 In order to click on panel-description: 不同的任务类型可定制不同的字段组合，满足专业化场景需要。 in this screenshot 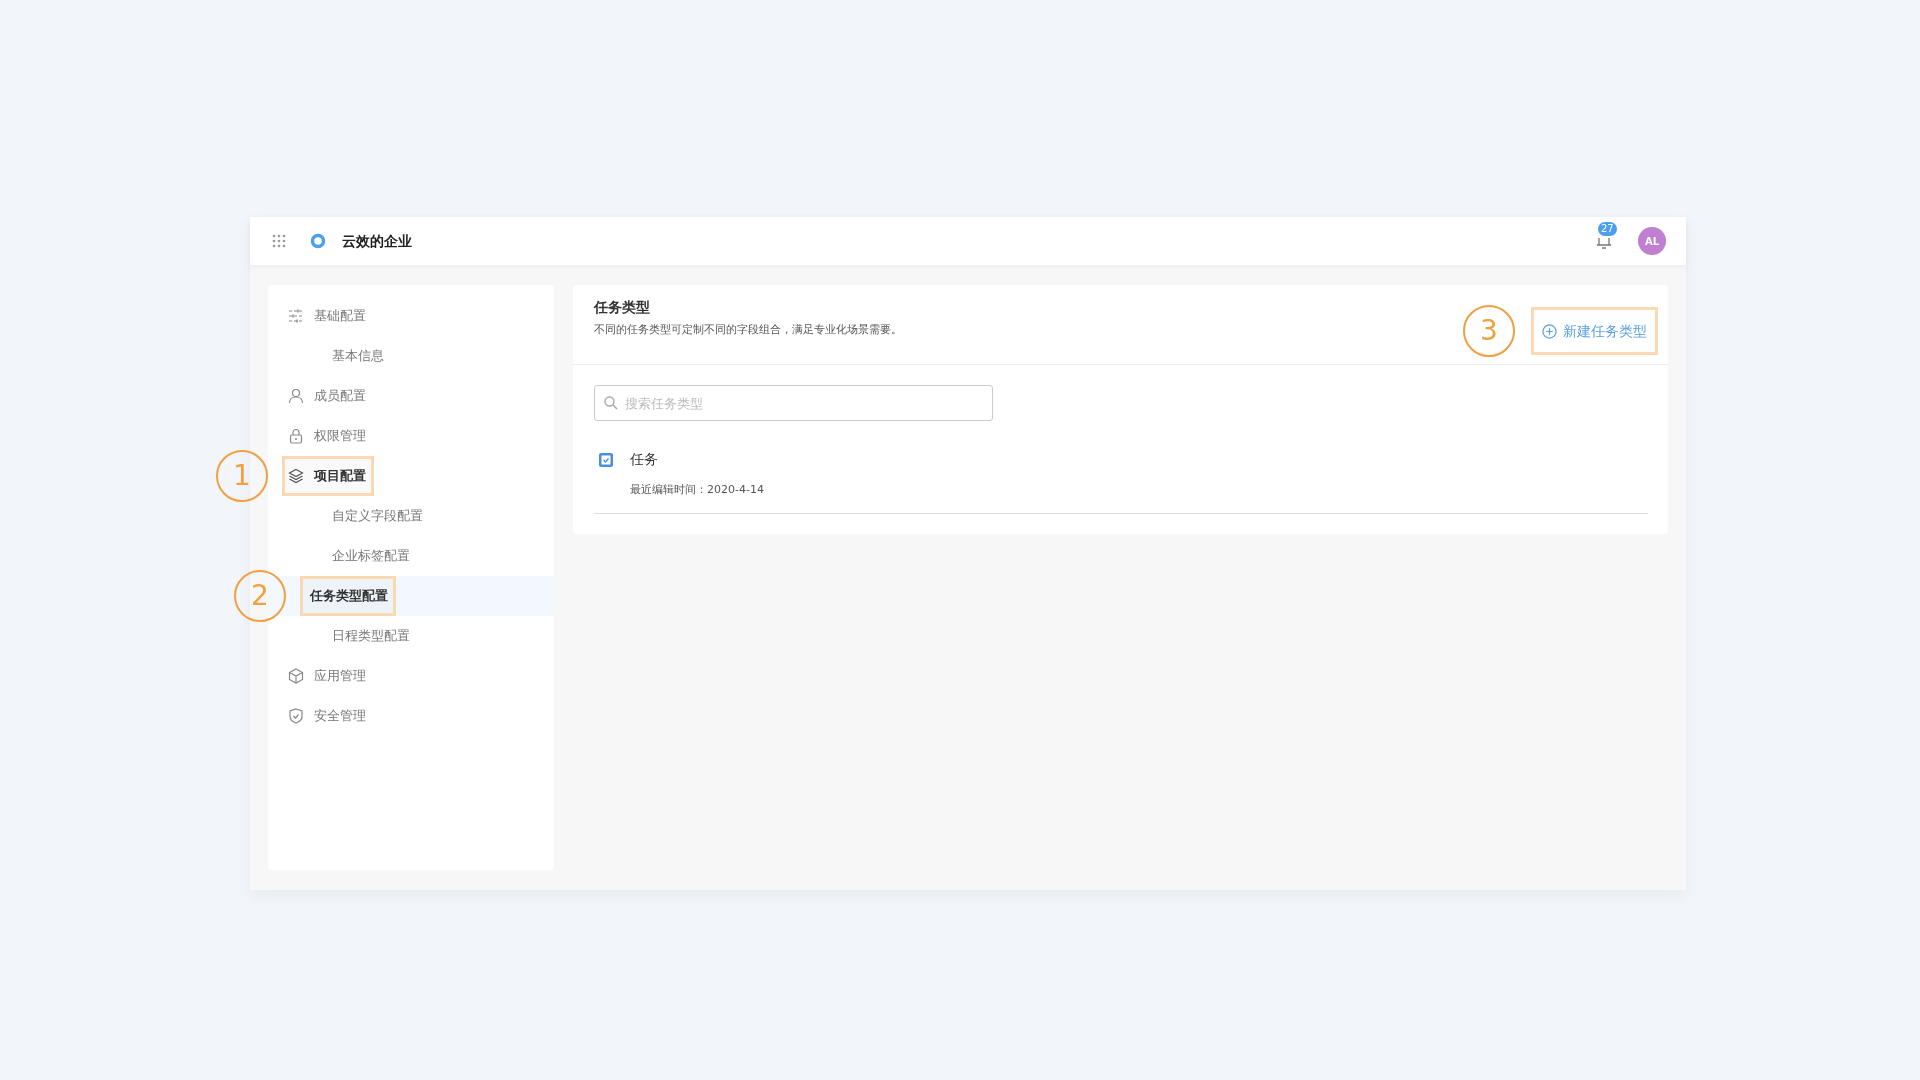, I will do `click(748, 330)`.